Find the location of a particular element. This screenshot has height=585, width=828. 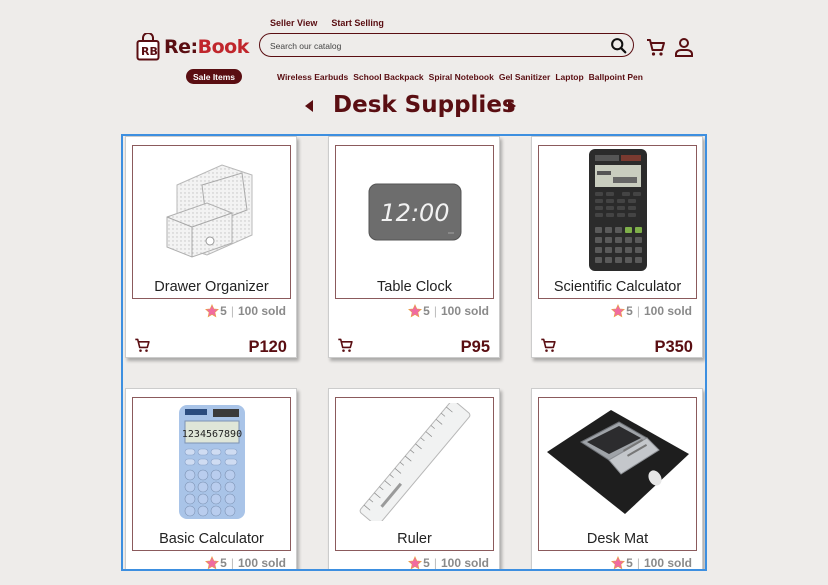

seller-view-link: Seller View is located at coordinates (293, 23).